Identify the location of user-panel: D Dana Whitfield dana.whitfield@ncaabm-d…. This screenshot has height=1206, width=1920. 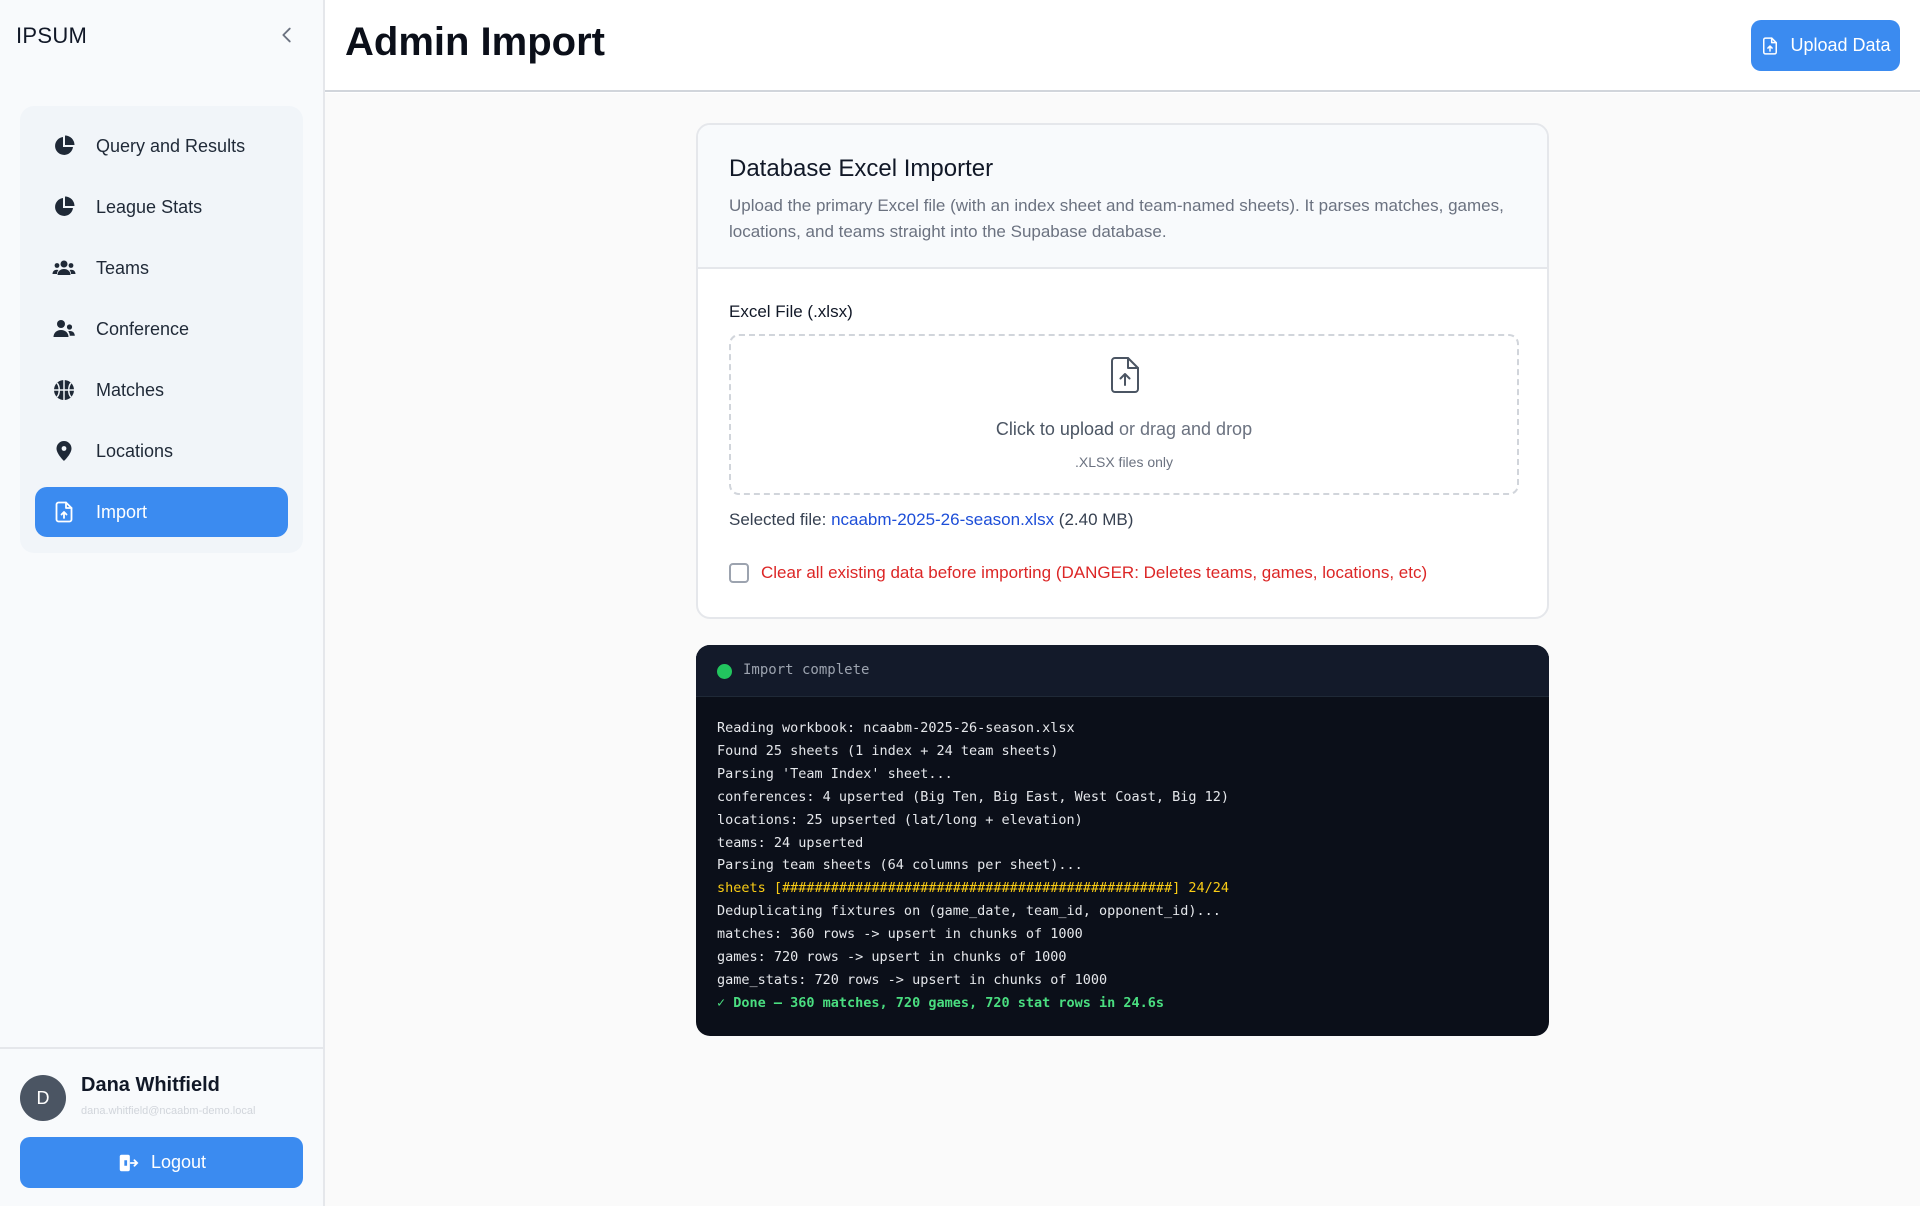
(161, 1126).